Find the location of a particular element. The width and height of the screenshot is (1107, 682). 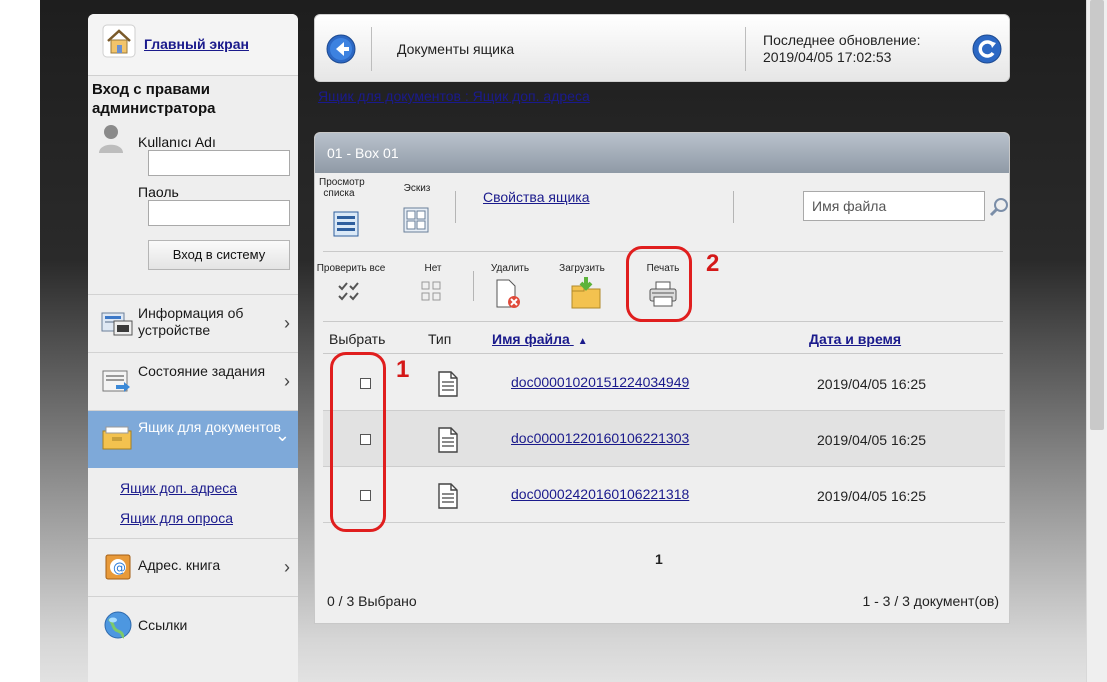

table-row: doc00001220160106221303 2019/04/05 16:25 is located at coordinates (664, 439).